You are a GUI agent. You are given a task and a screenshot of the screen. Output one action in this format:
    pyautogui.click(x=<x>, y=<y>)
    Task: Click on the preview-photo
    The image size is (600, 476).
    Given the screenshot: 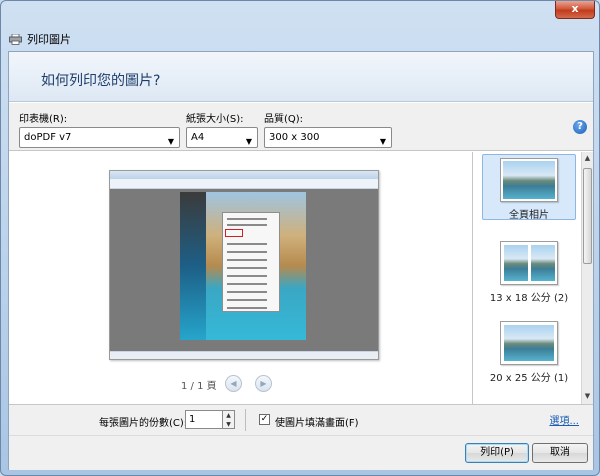 What is the action you would take?
    pyautogui.click(x=243, y=266)
    